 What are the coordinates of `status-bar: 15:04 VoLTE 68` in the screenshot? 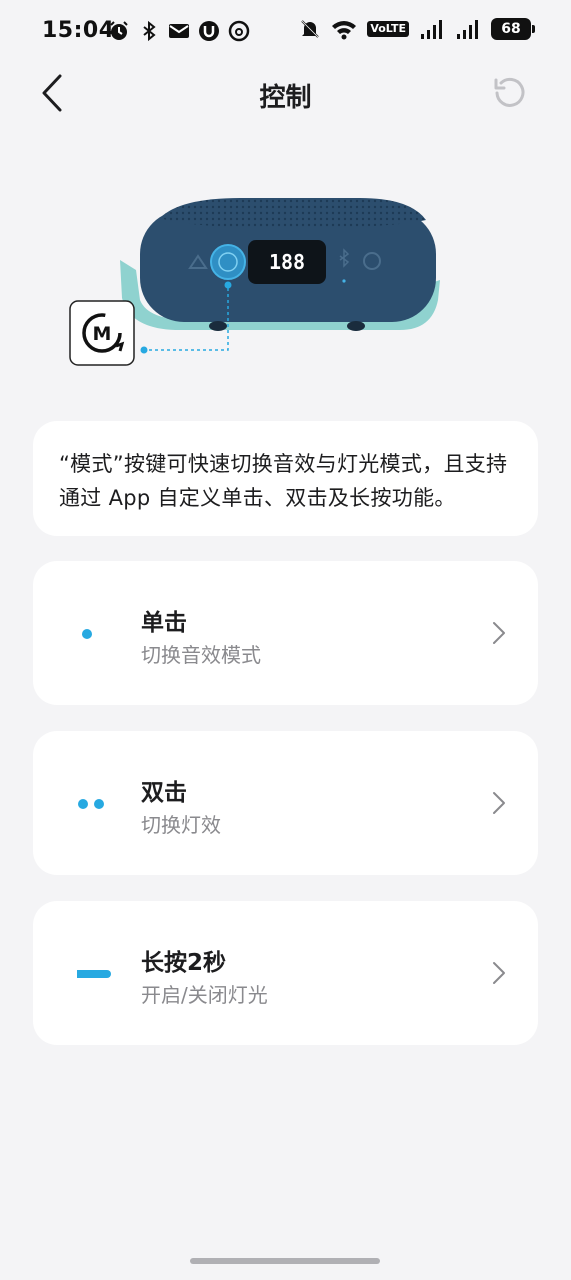 It's located at (285, 32).